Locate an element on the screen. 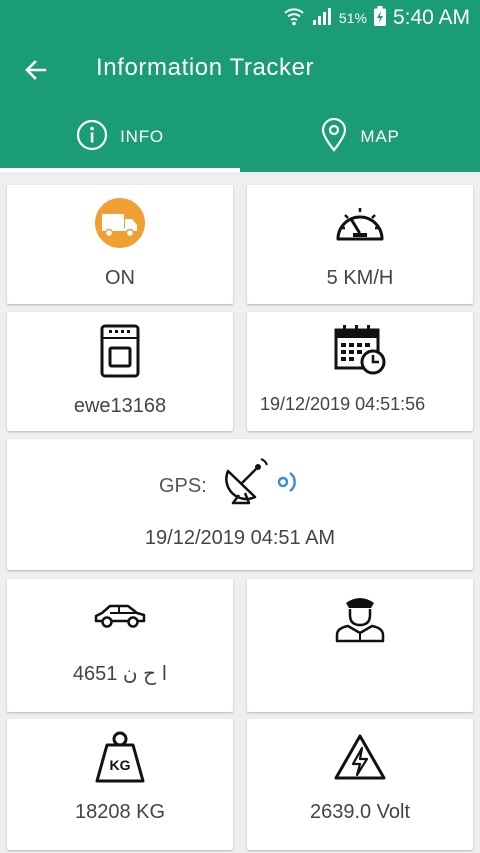 This screenshot has height=853, width=480. tab-info-label: INFO is located at coordinates (142, 136).